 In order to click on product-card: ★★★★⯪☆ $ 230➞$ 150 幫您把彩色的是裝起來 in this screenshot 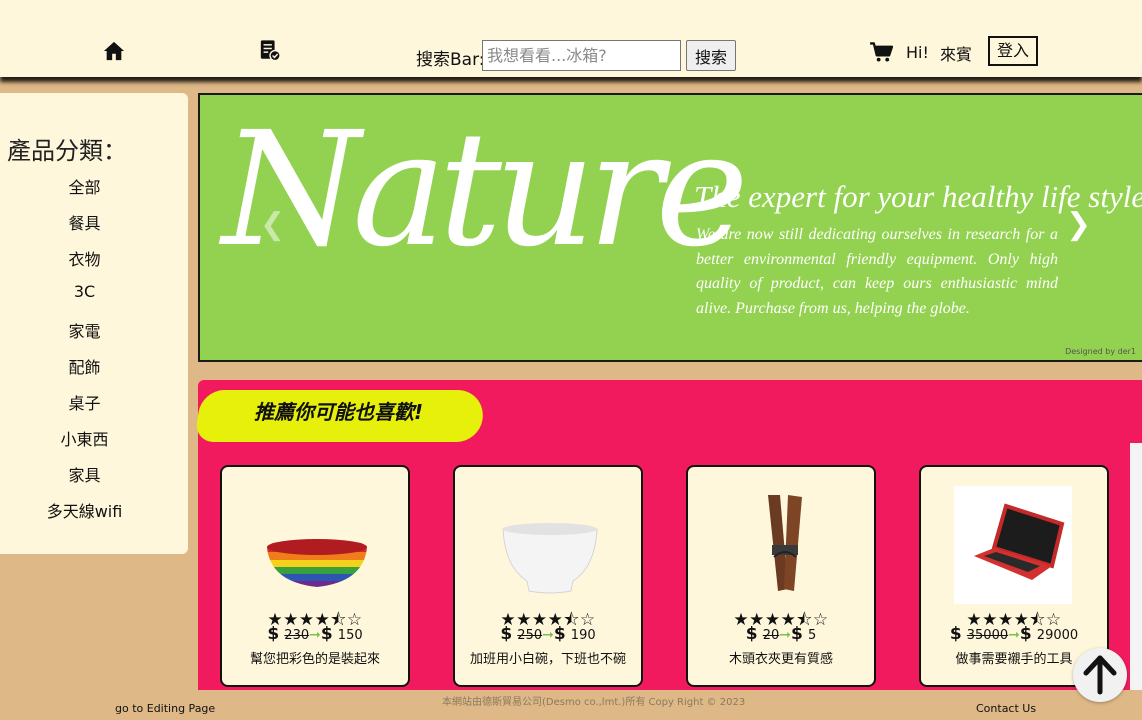, I will do `click(315, 576)`.